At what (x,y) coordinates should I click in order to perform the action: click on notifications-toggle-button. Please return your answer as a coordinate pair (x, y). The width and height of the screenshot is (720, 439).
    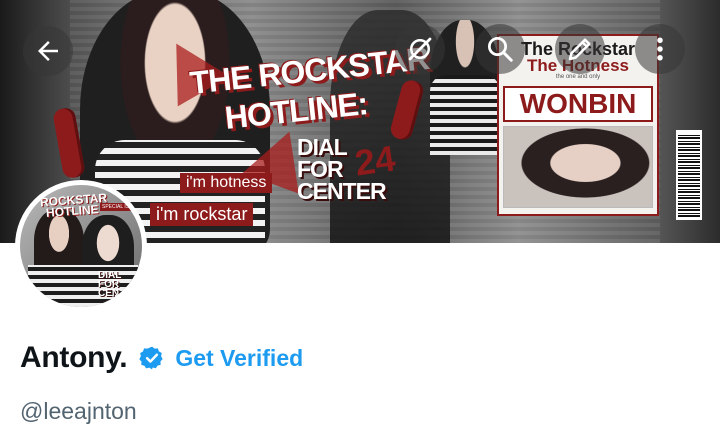
    Looking at the image, I should click on (420, 49).